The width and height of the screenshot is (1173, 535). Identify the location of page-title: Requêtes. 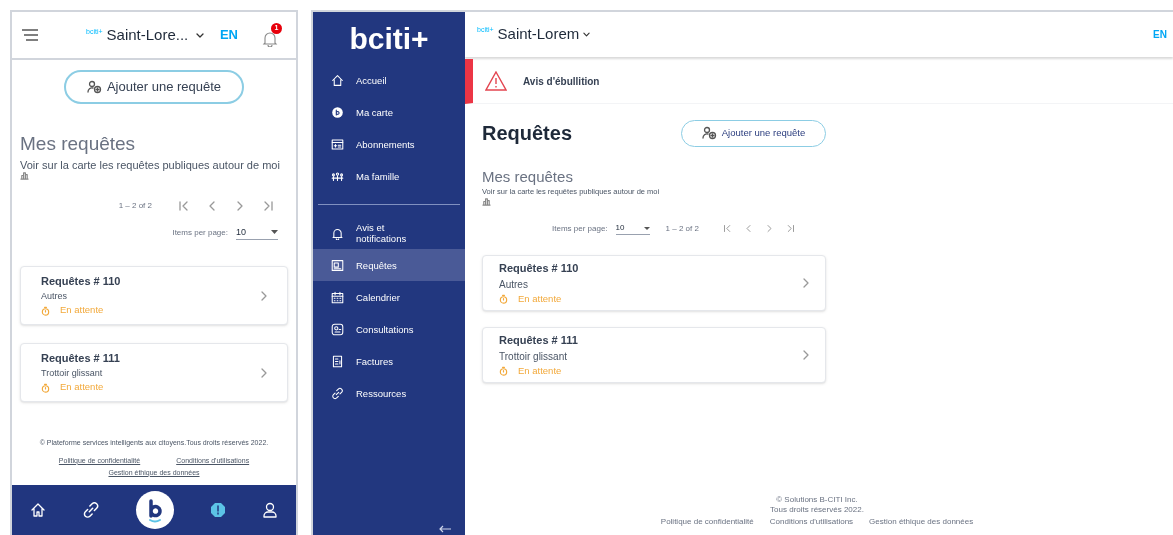
(528, 133).